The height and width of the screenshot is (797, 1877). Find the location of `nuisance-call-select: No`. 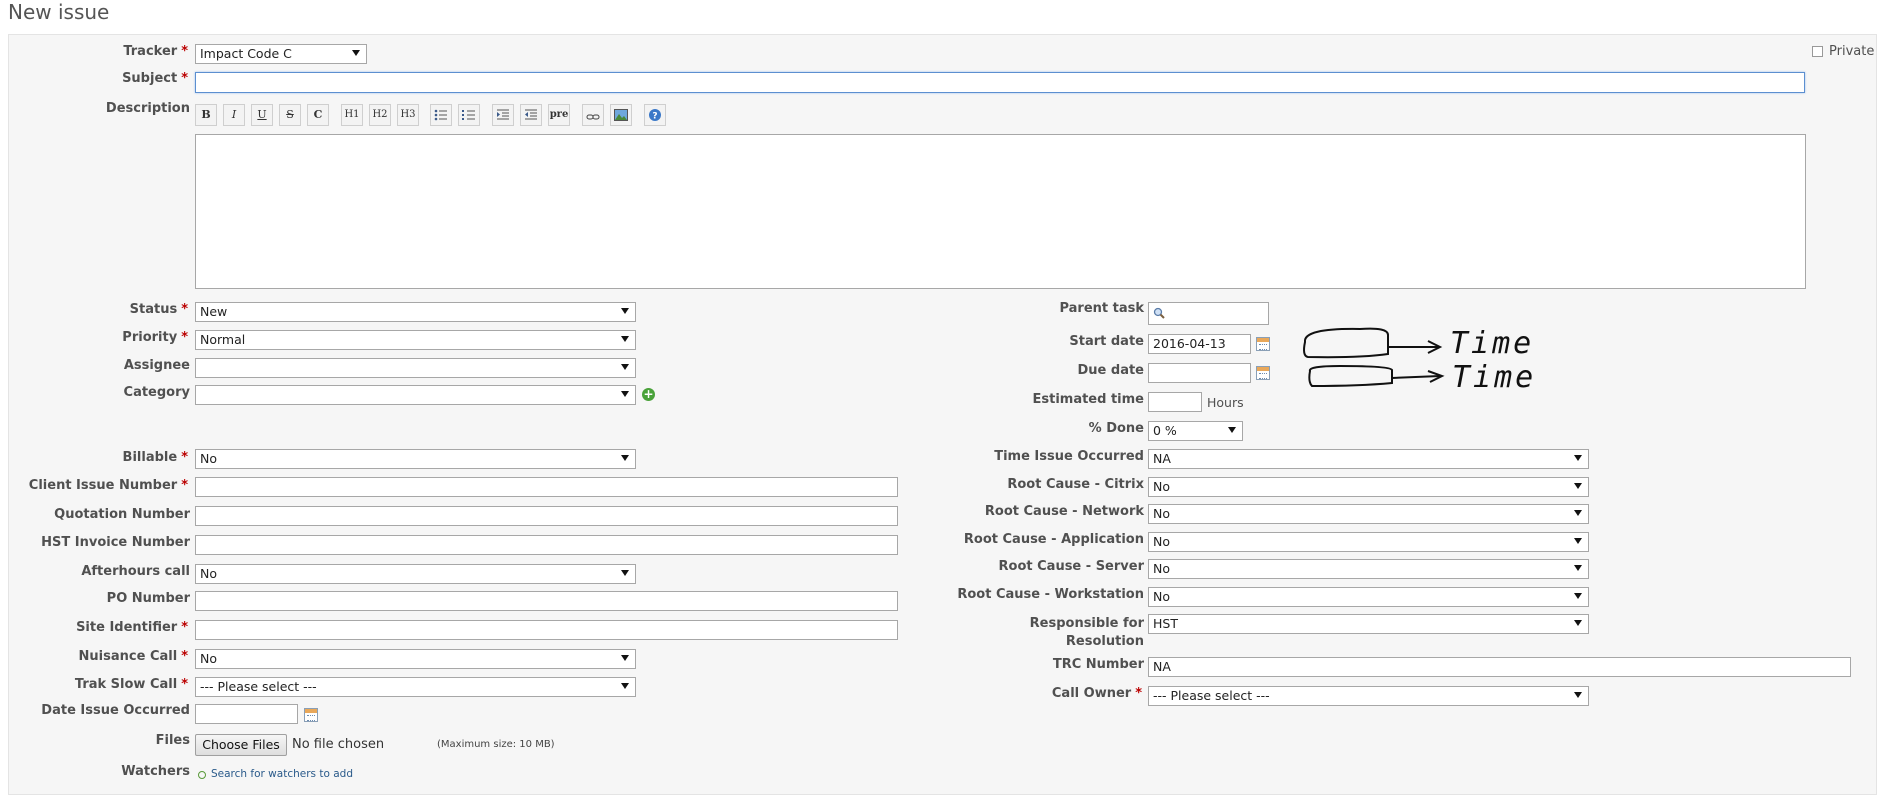

nuisance-call-select: No is located at coordinates (415, 659).